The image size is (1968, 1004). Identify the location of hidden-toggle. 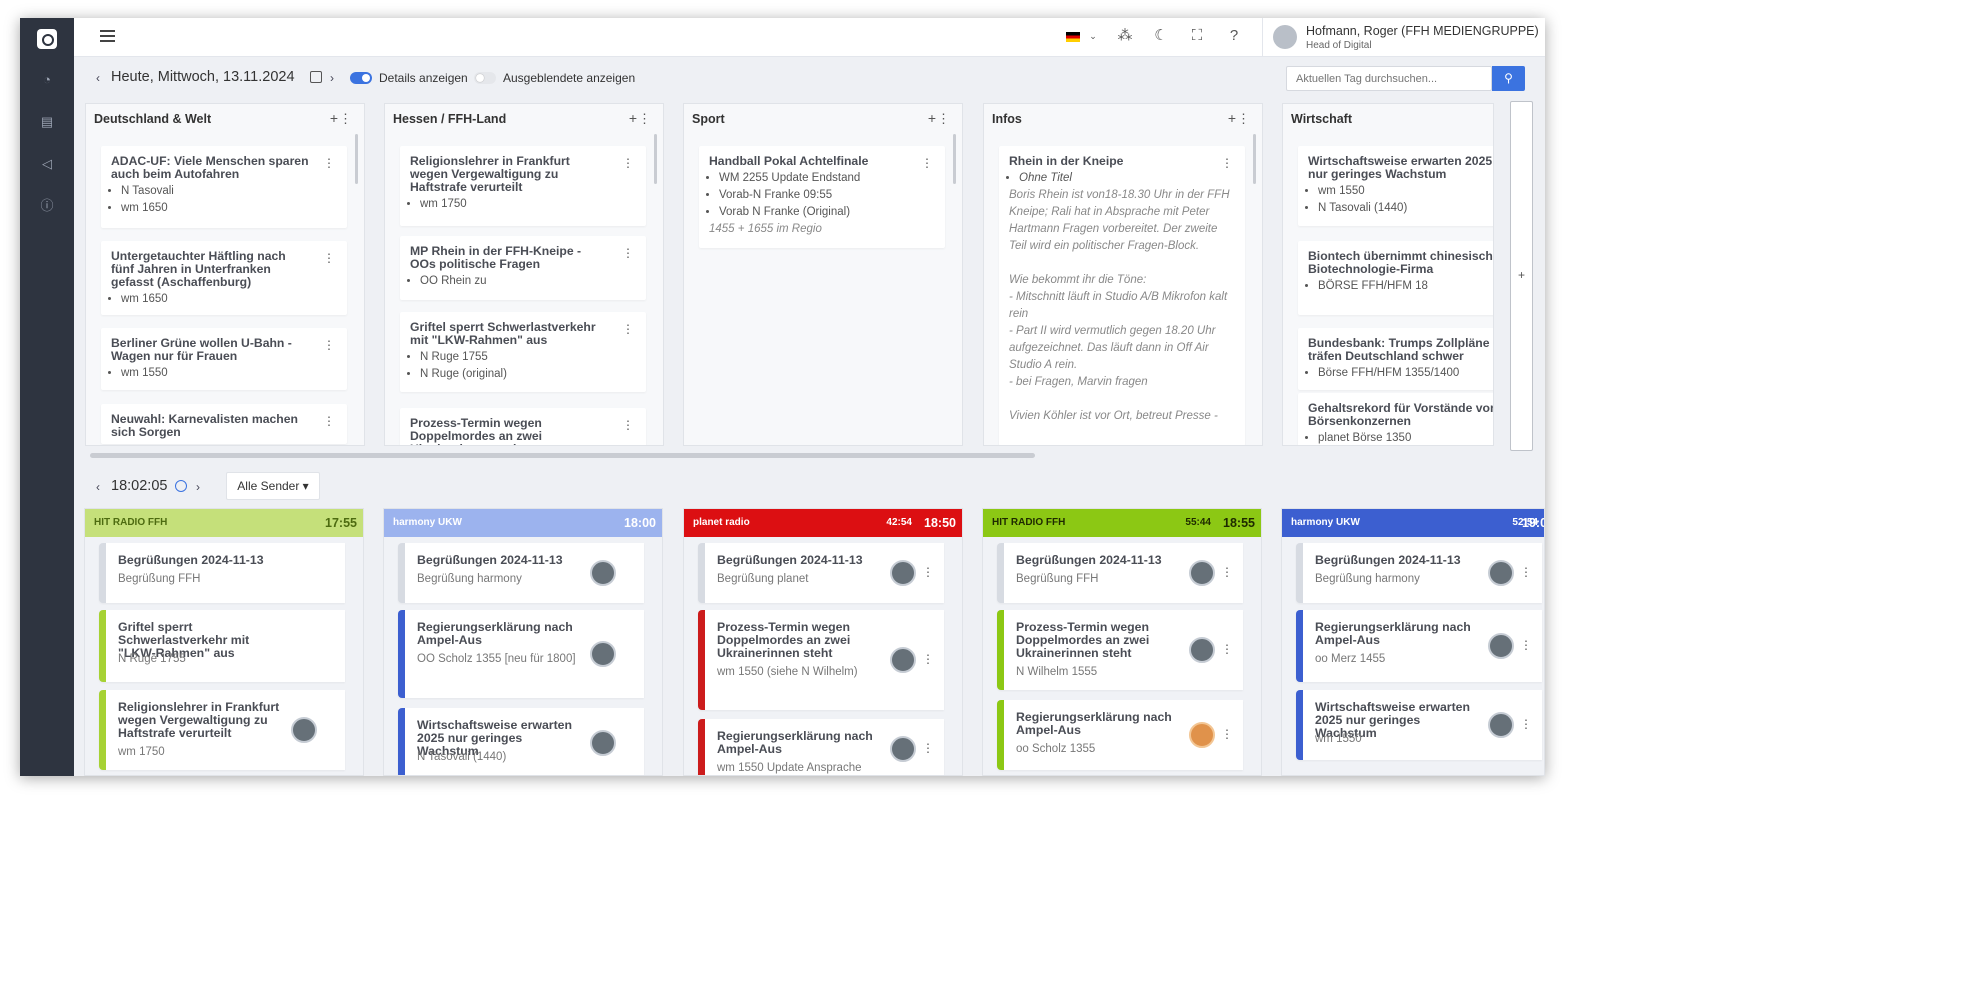
(485, 78).